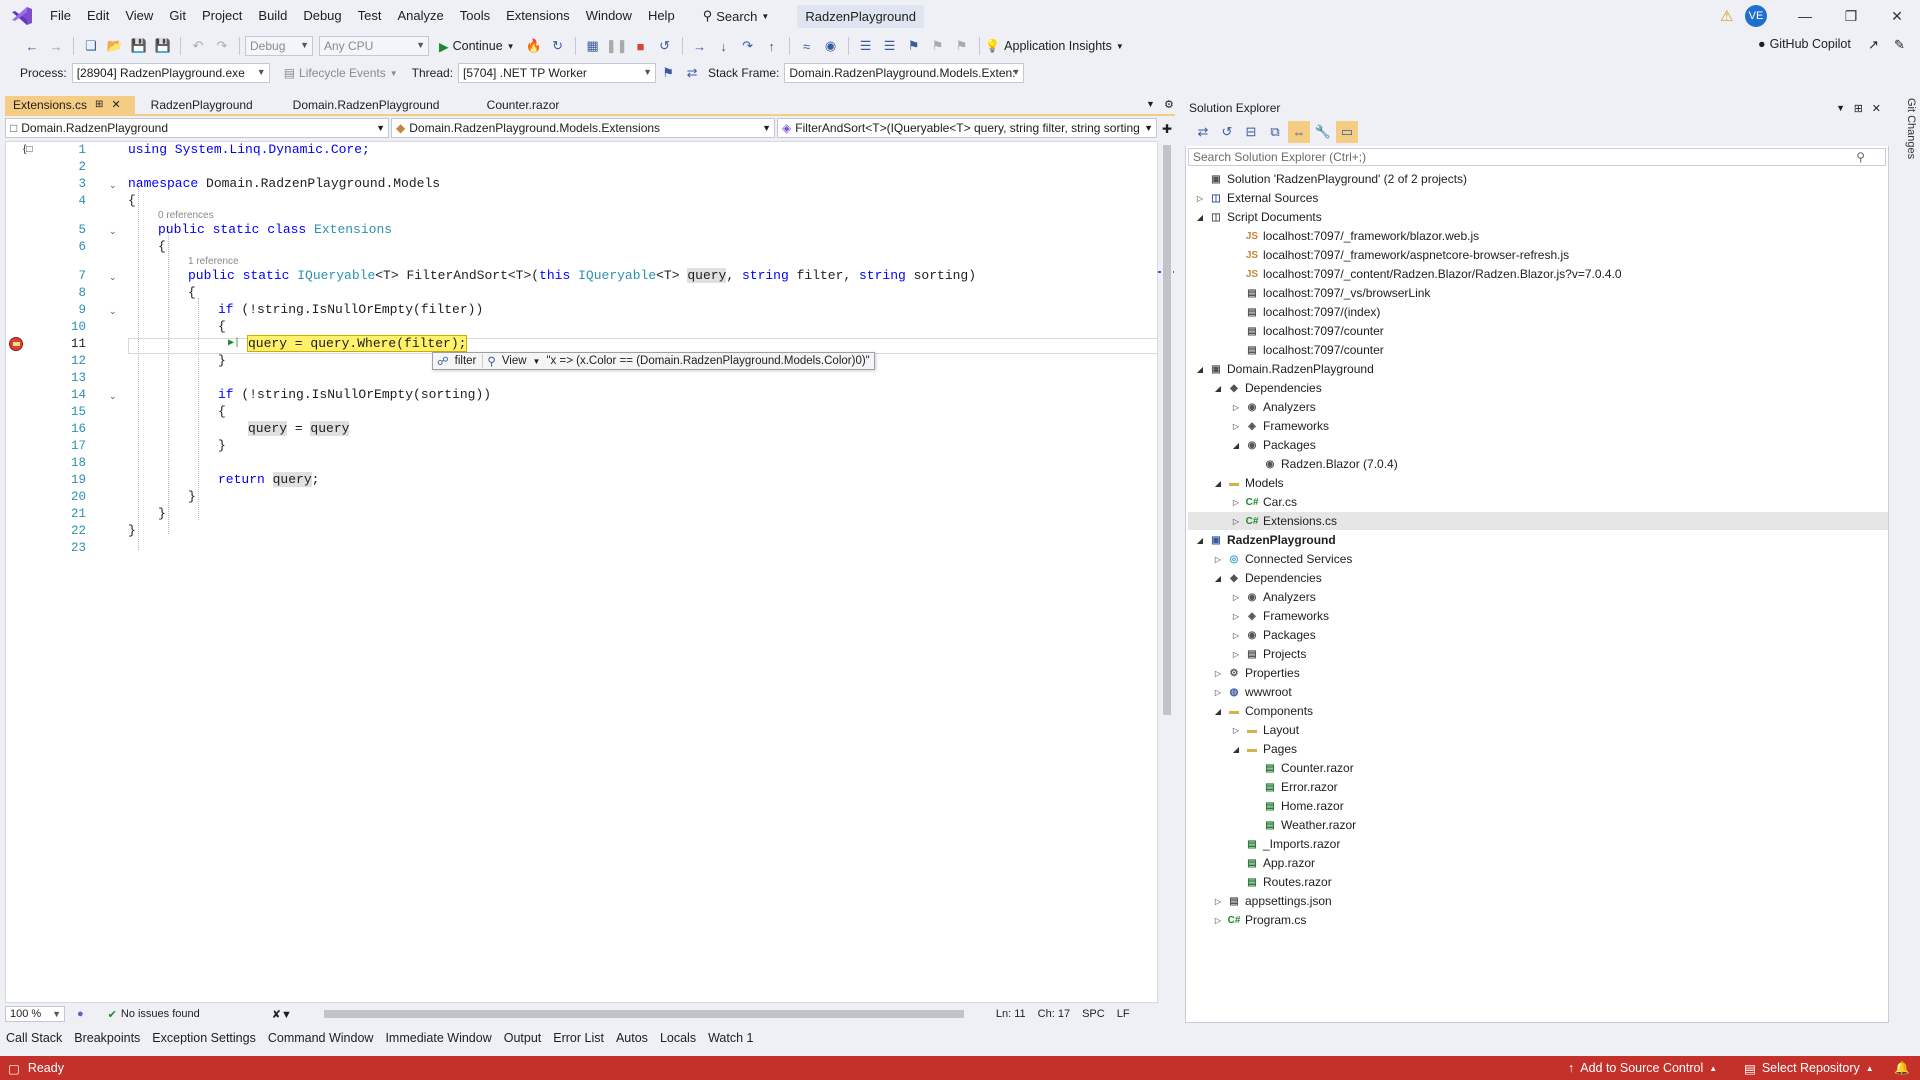 The height and width of the screenshot is (1080, 1920). What do you see at coordinates (115, 105) in the screenshot?
I see `close-tab-icon: ✕` at bounding box center [115, 105].